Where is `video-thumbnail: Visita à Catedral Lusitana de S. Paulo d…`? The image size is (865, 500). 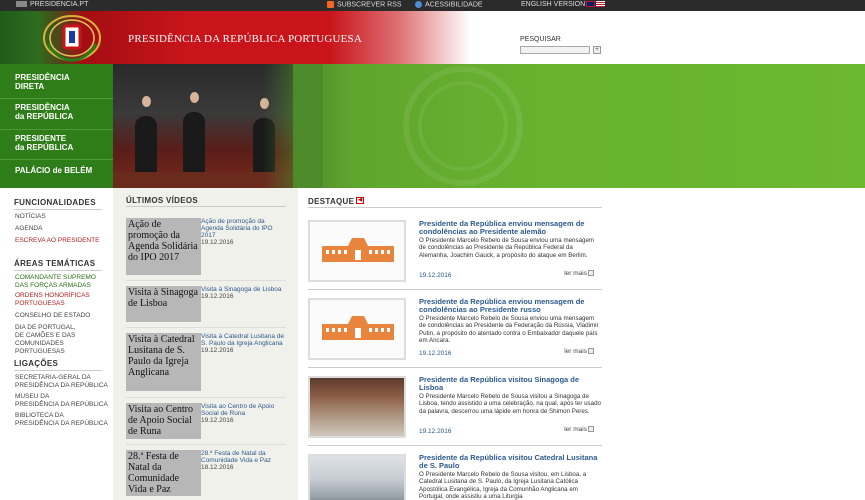
video-thumbnail: Visita à Catedral Lusitana de S. Paulo d… is located at coordinates (163, 362).